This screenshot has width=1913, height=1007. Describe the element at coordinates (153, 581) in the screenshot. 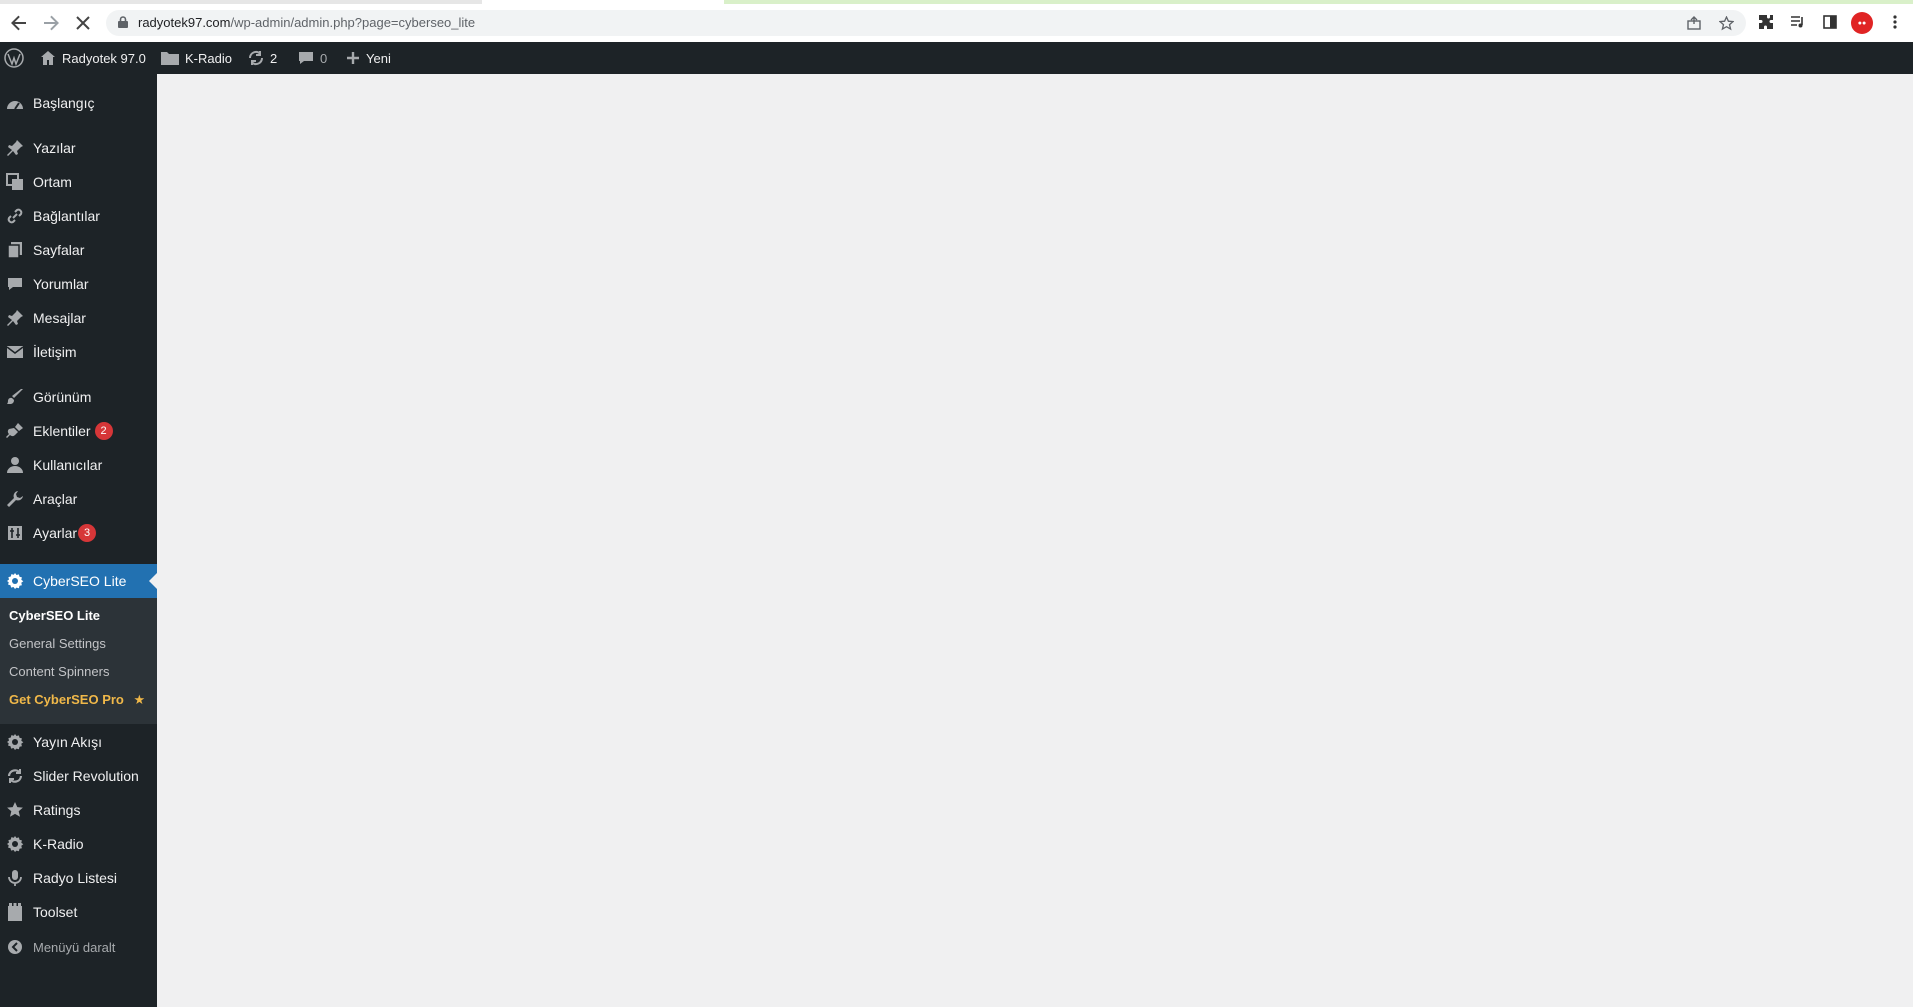

I see `active-menu-arrow` at that location.